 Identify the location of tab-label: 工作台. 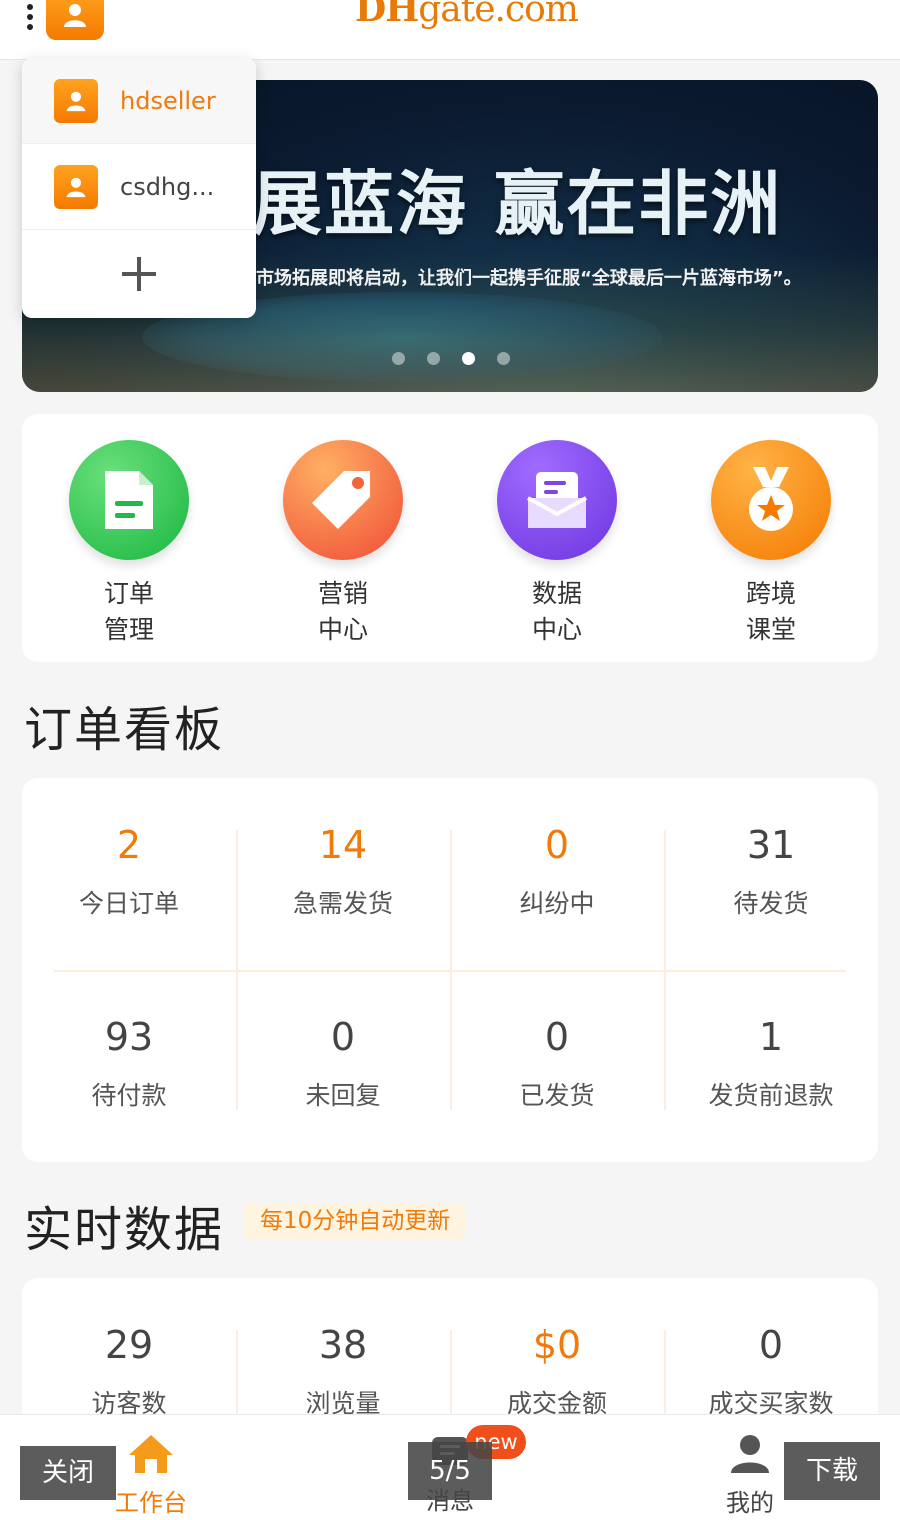
(151, 1503).